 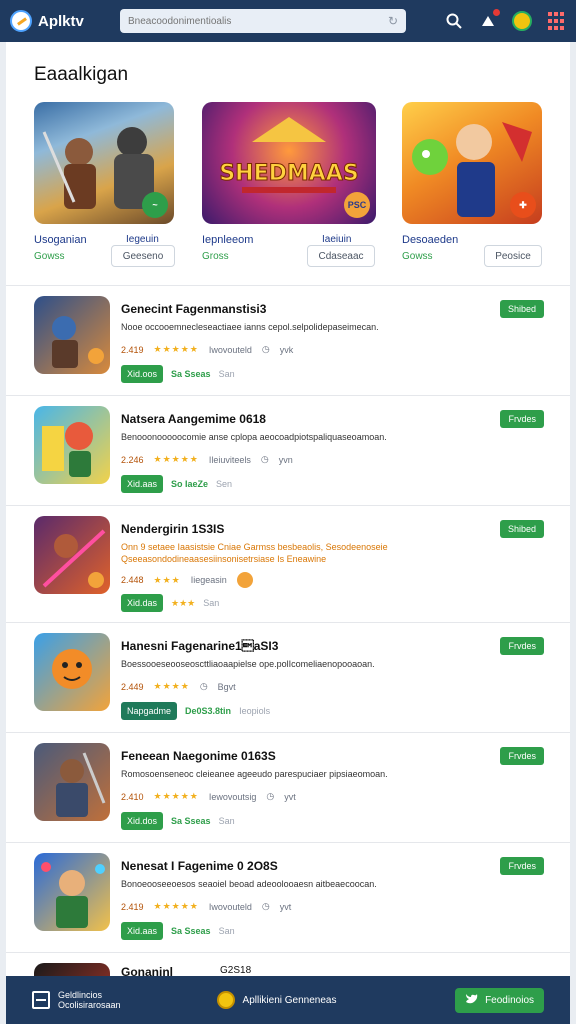 I want to click on download-button: Xid.dos, so click(x=142, y=821).